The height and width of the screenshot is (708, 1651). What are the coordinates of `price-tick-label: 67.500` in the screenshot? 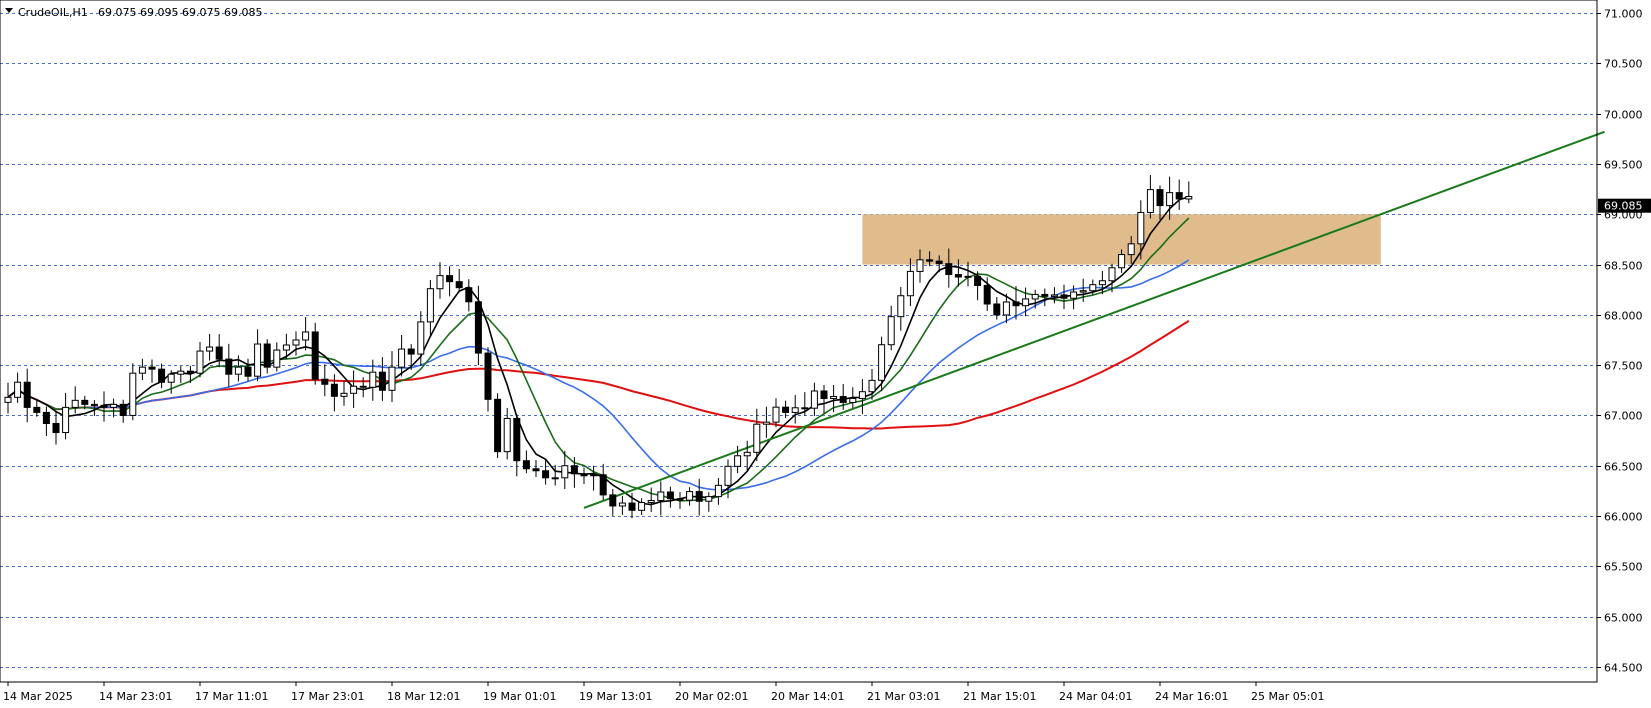 It's located at (1623, 366).